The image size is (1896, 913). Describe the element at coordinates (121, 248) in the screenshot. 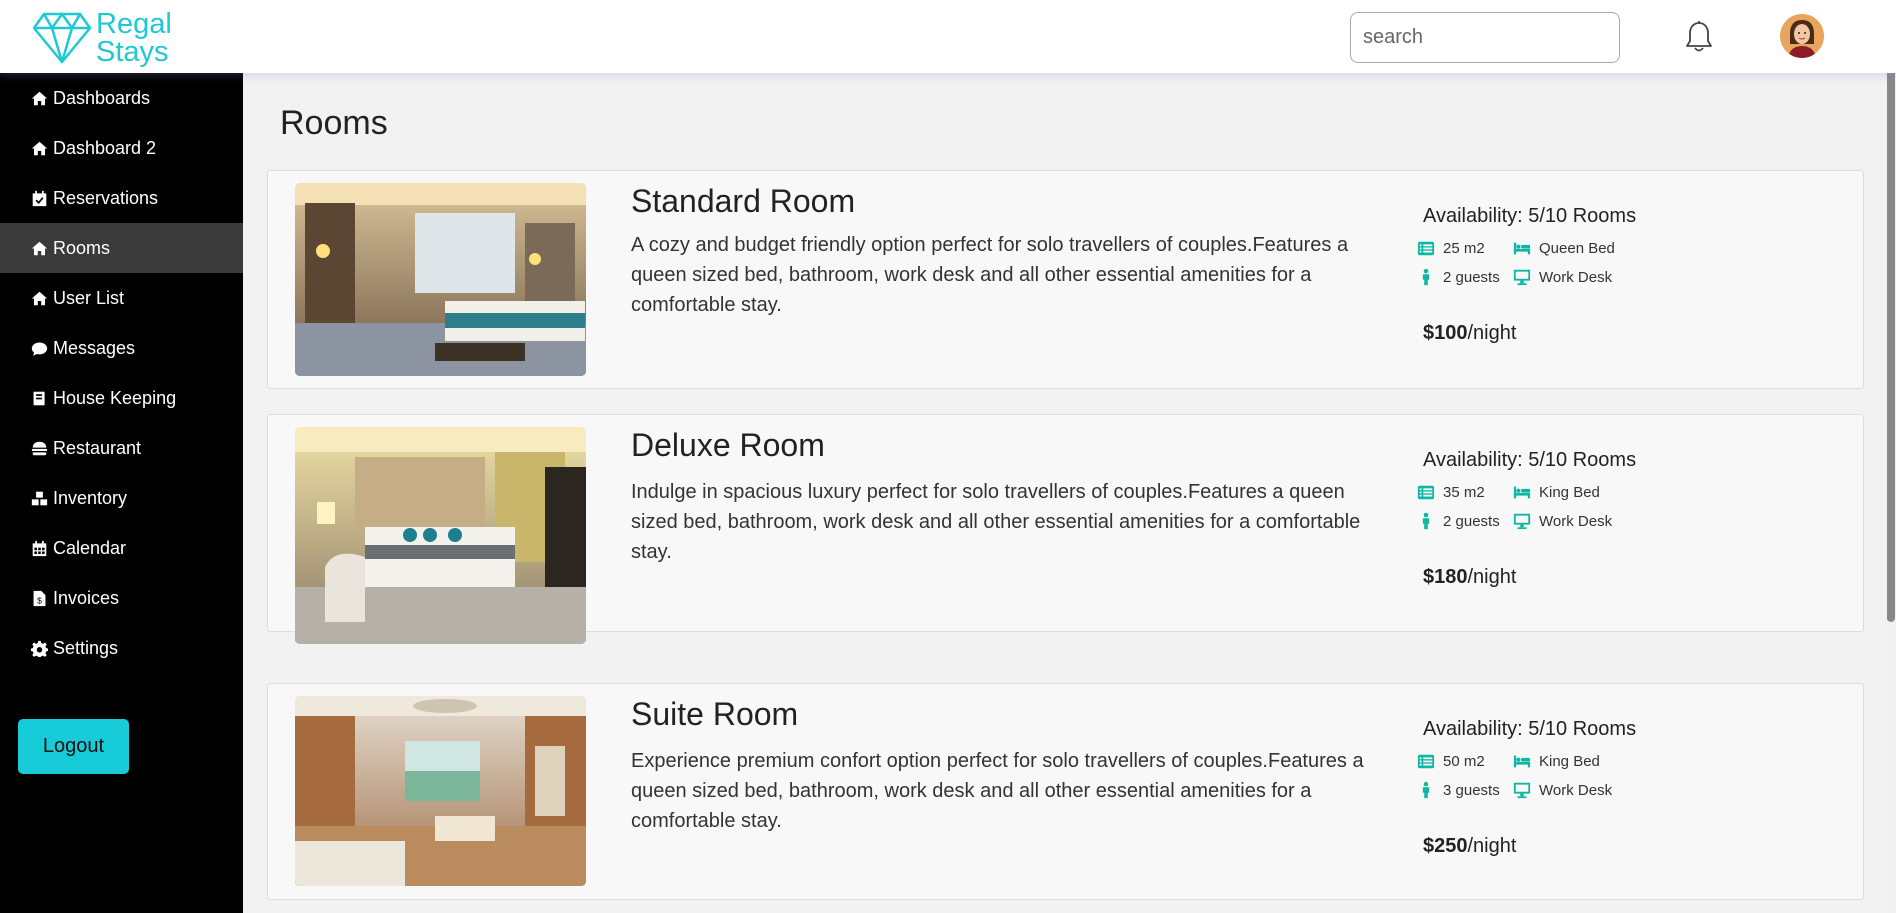

I see `sidebar-item-rooms: Rooms` at that location.